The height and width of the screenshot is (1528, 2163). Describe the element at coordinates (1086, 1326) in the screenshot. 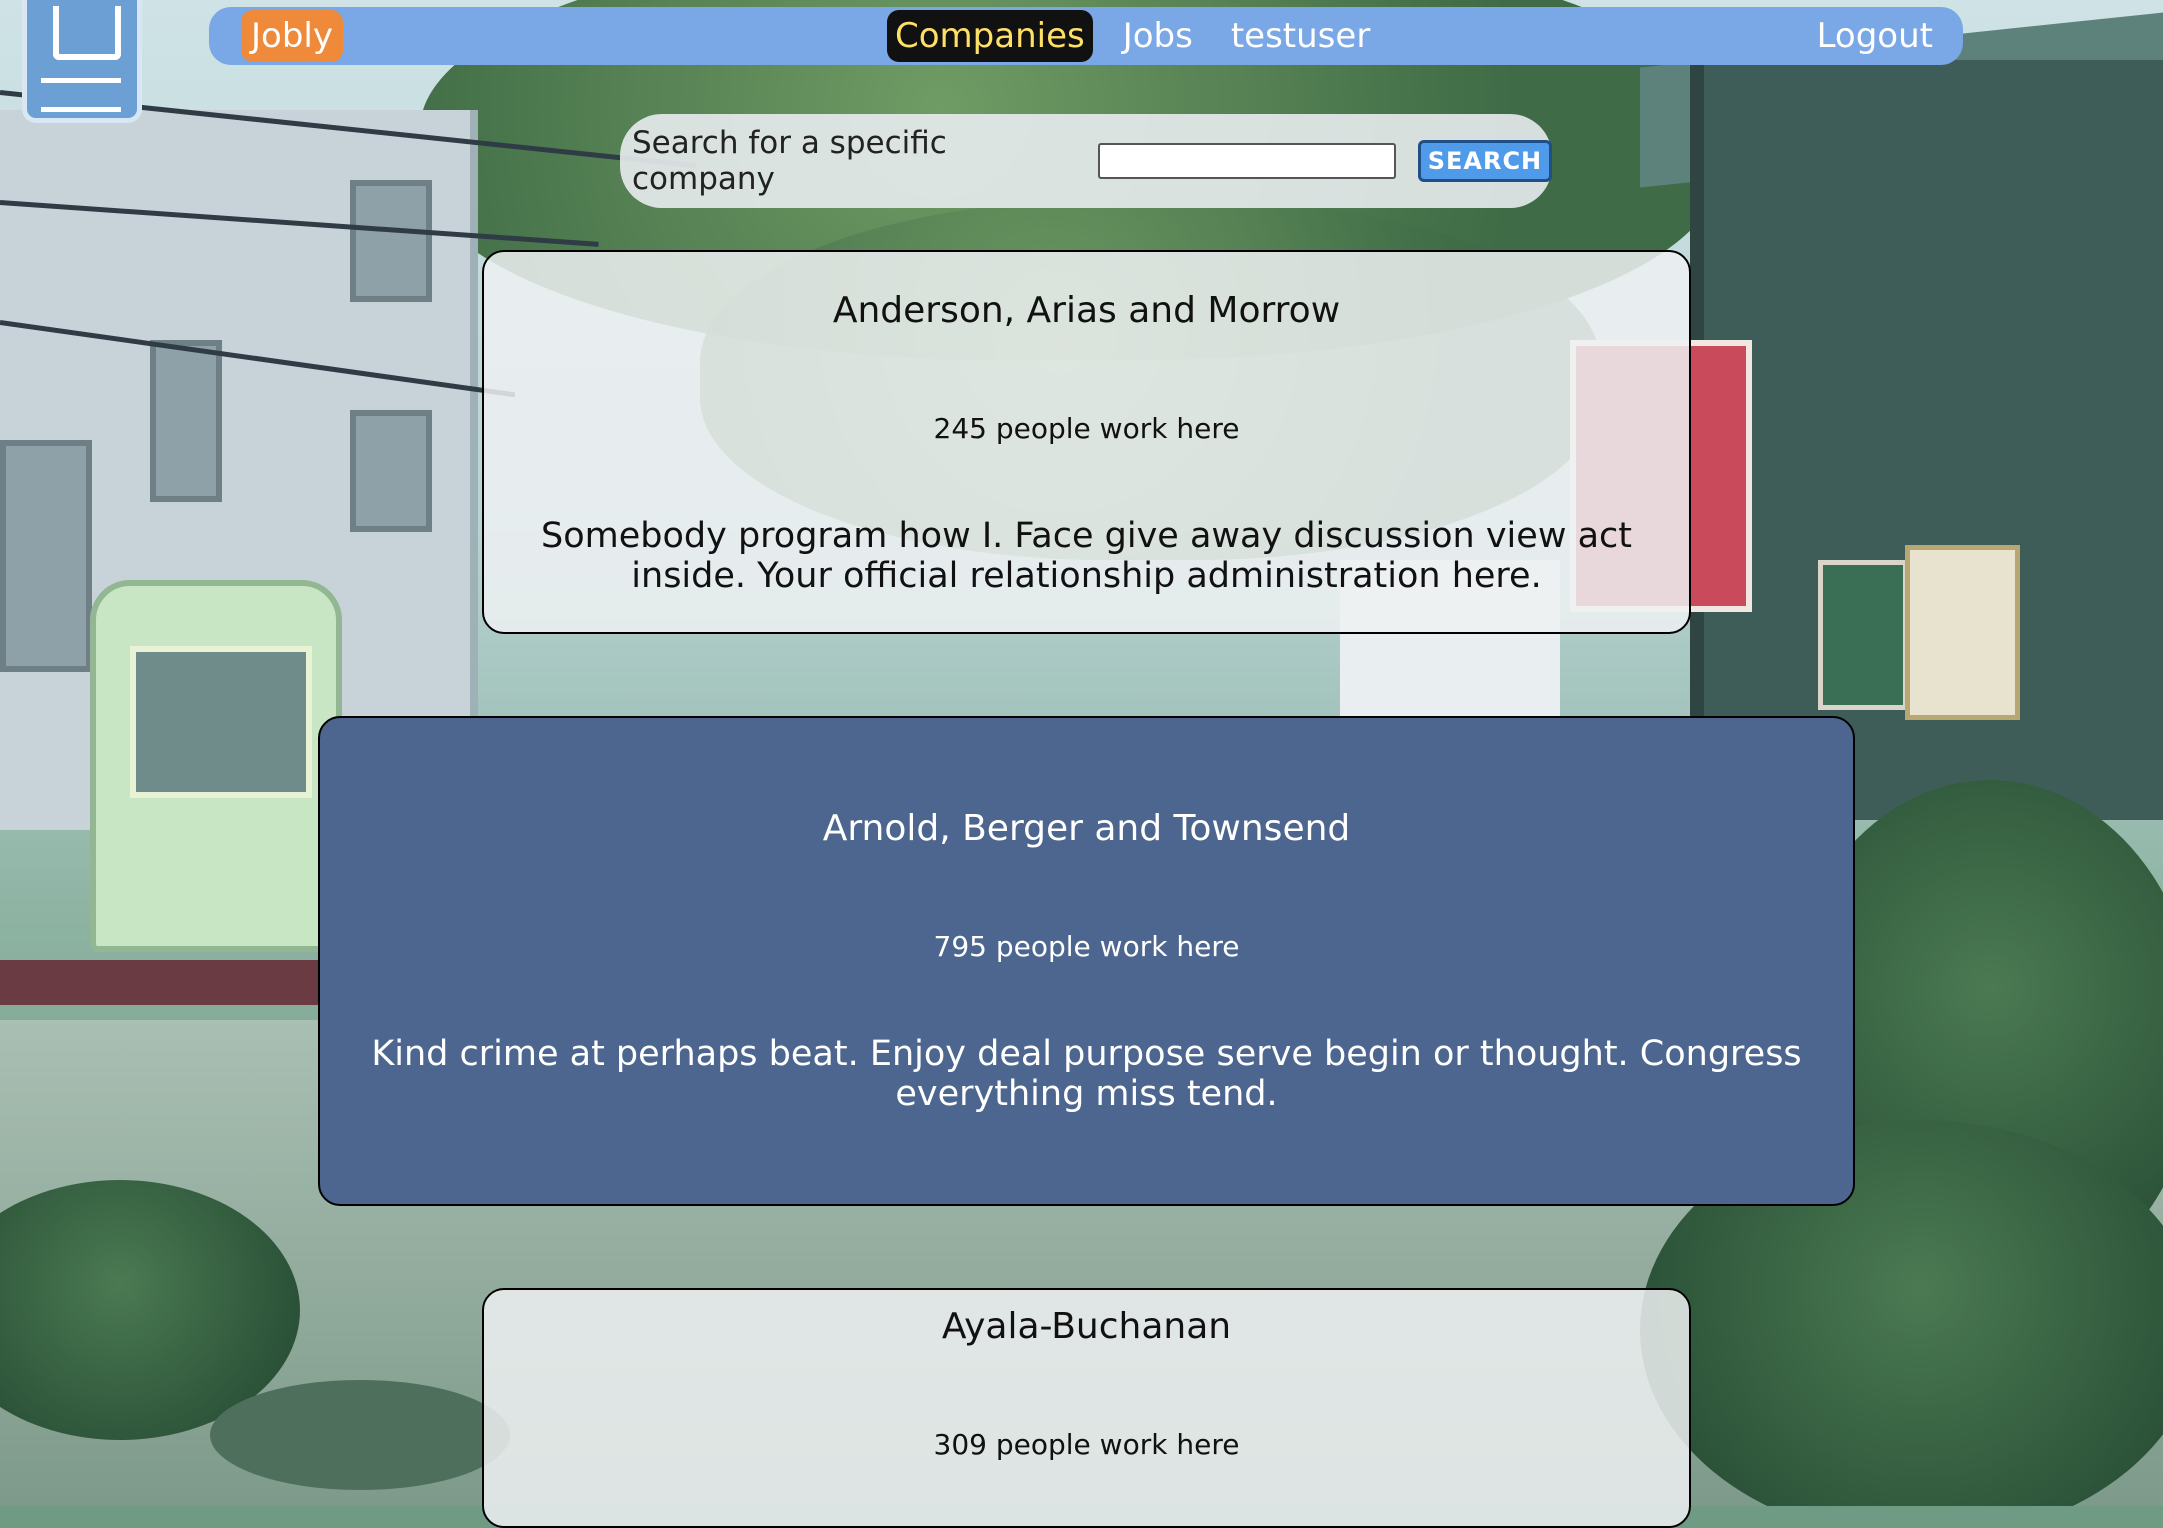

I see `company-name: Ayala-Buchanan` at that location.